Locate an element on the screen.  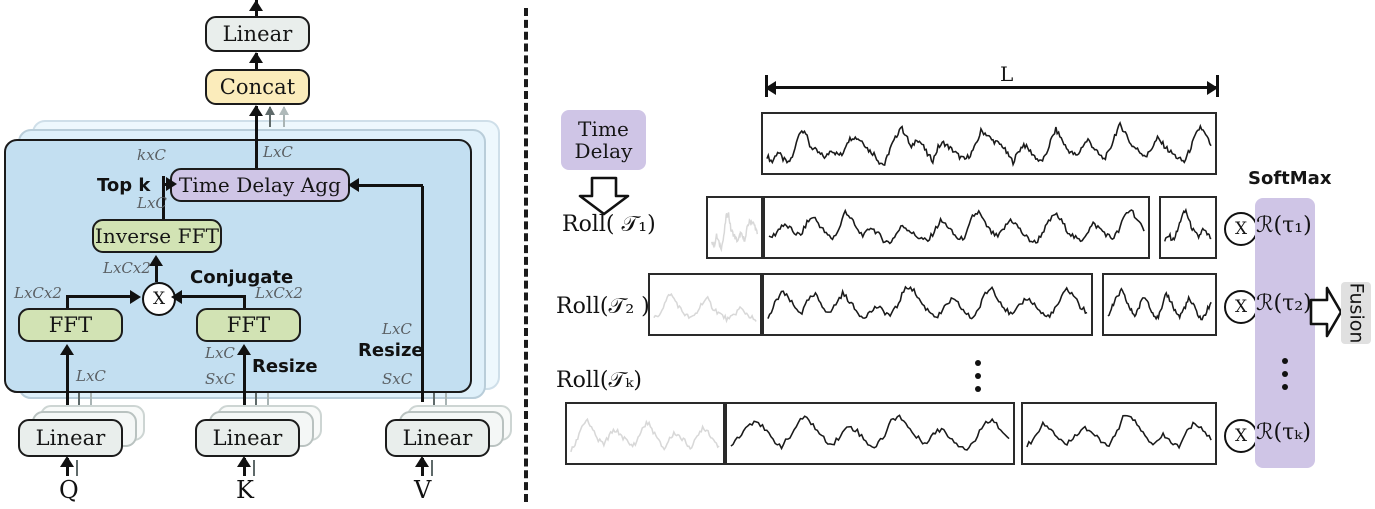
dim-linear-v-out: SxC is located at coordinates (397, 379).